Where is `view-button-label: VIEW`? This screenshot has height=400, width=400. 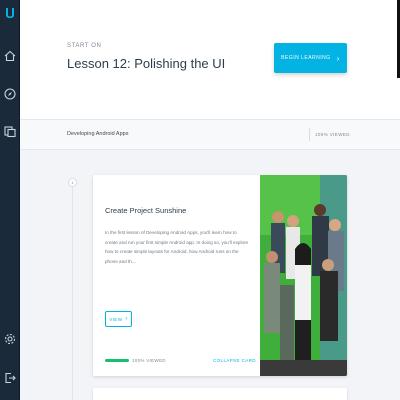 view-button-label: VIEW is located at coordinates (116, 319).